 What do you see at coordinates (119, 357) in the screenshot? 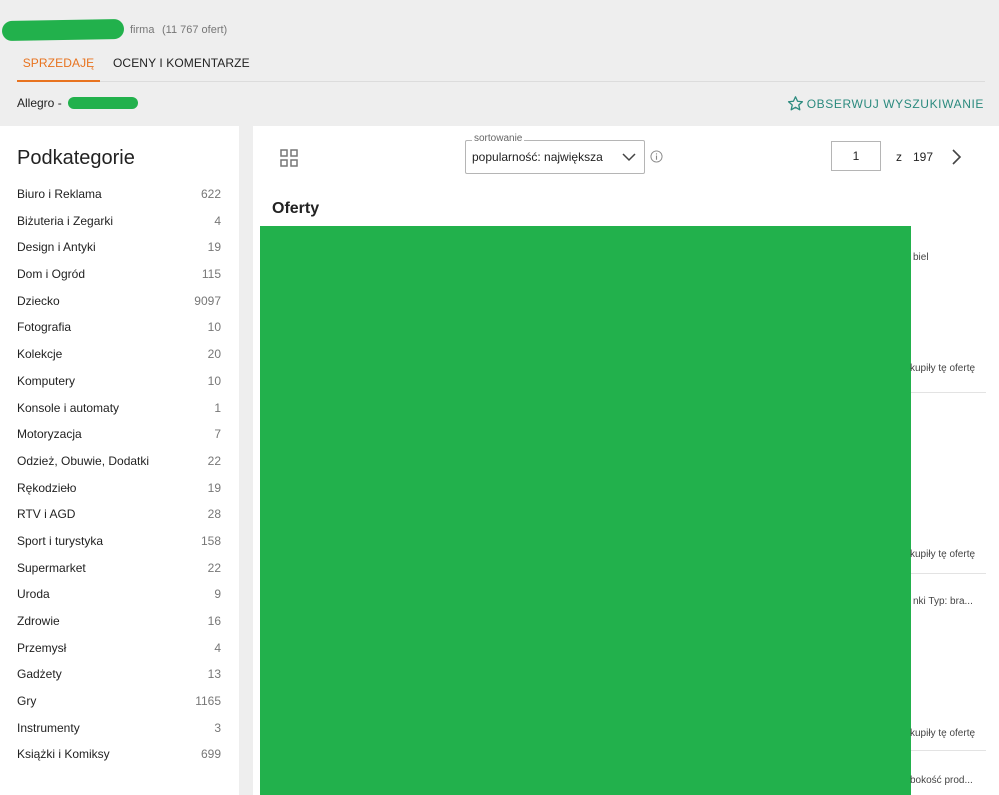
I see `subcategory-item: Kolekcje 20` at bounding box center [119, 357].